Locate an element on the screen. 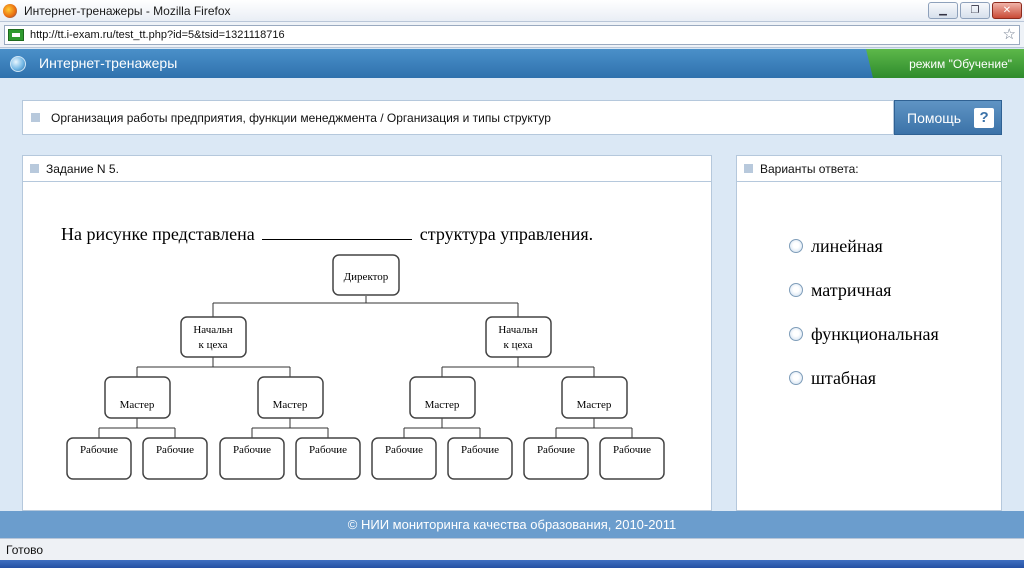 The image size is (1024, 568). answer-label: линейная is located at coordinates (847, 246).